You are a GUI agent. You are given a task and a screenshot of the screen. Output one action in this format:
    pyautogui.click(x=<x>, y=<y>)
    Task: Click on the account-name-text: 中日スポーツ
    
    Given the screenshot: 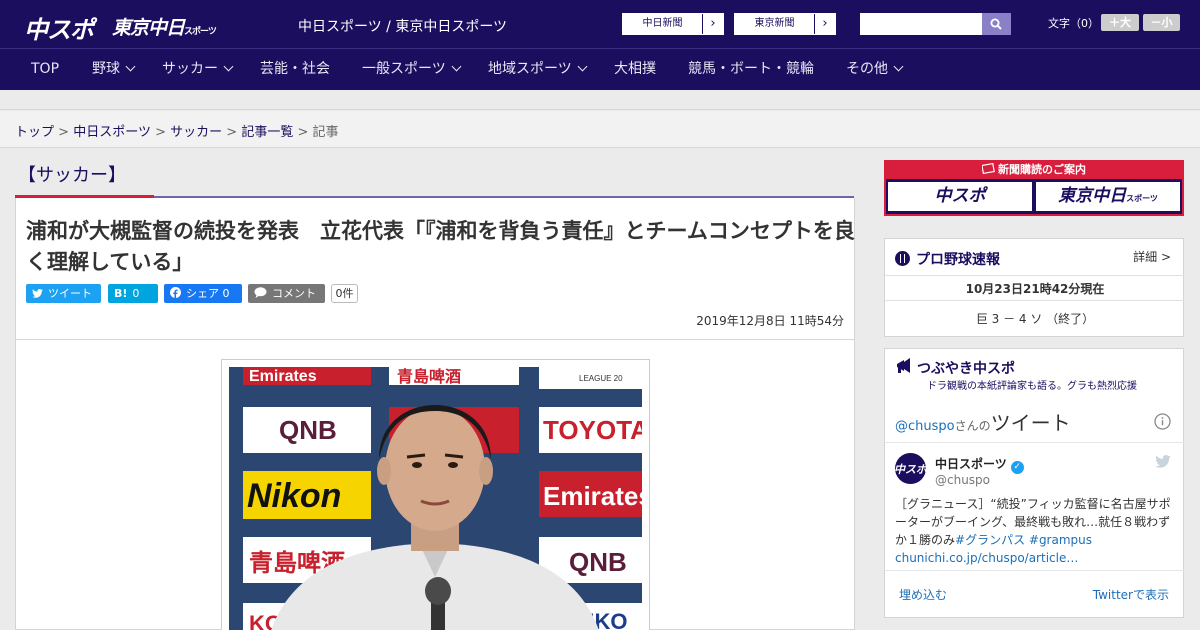 What is the action you would take?
    pyautogui.click(x=971, y=464)
    